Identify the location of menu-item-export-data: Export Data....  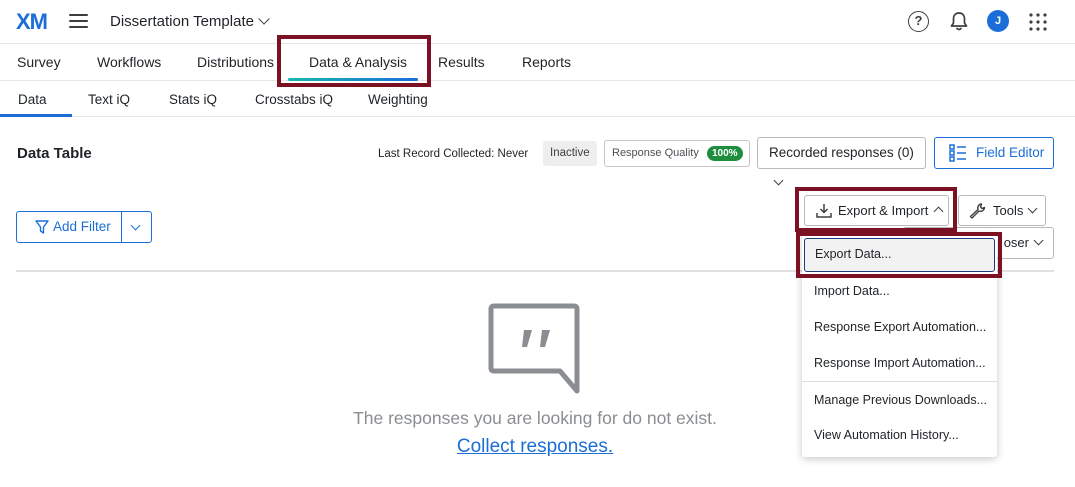
(899, 255).